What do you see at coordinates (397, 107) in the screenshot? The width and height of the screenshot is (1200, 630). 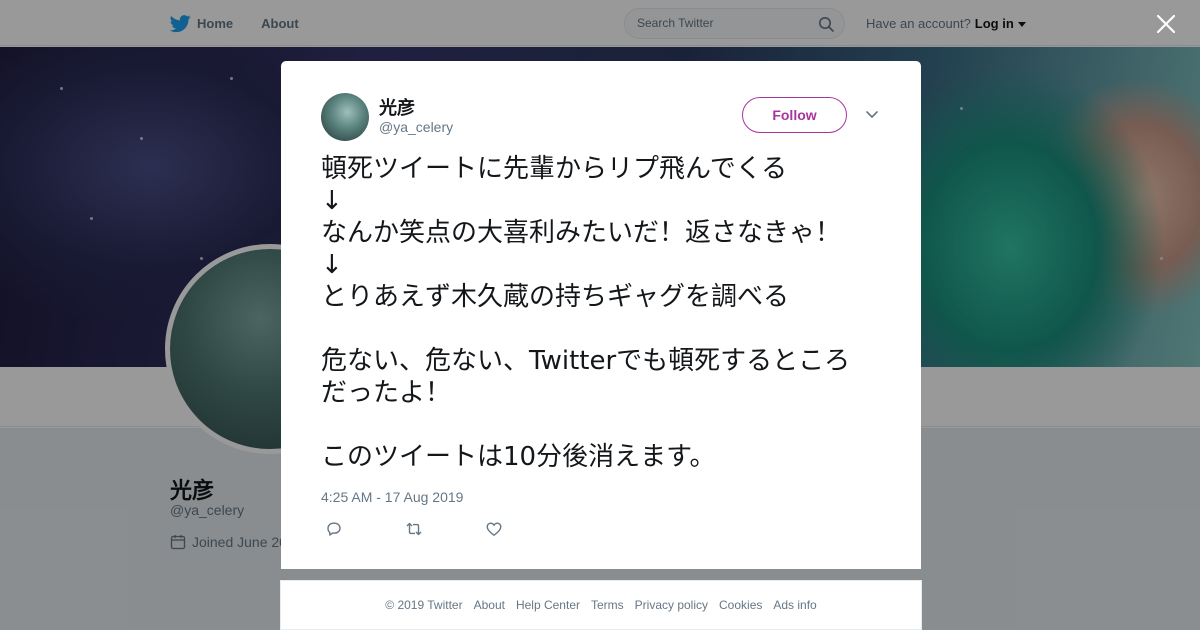 I see `author-name: 光彦` at bounding box center [397, 107].